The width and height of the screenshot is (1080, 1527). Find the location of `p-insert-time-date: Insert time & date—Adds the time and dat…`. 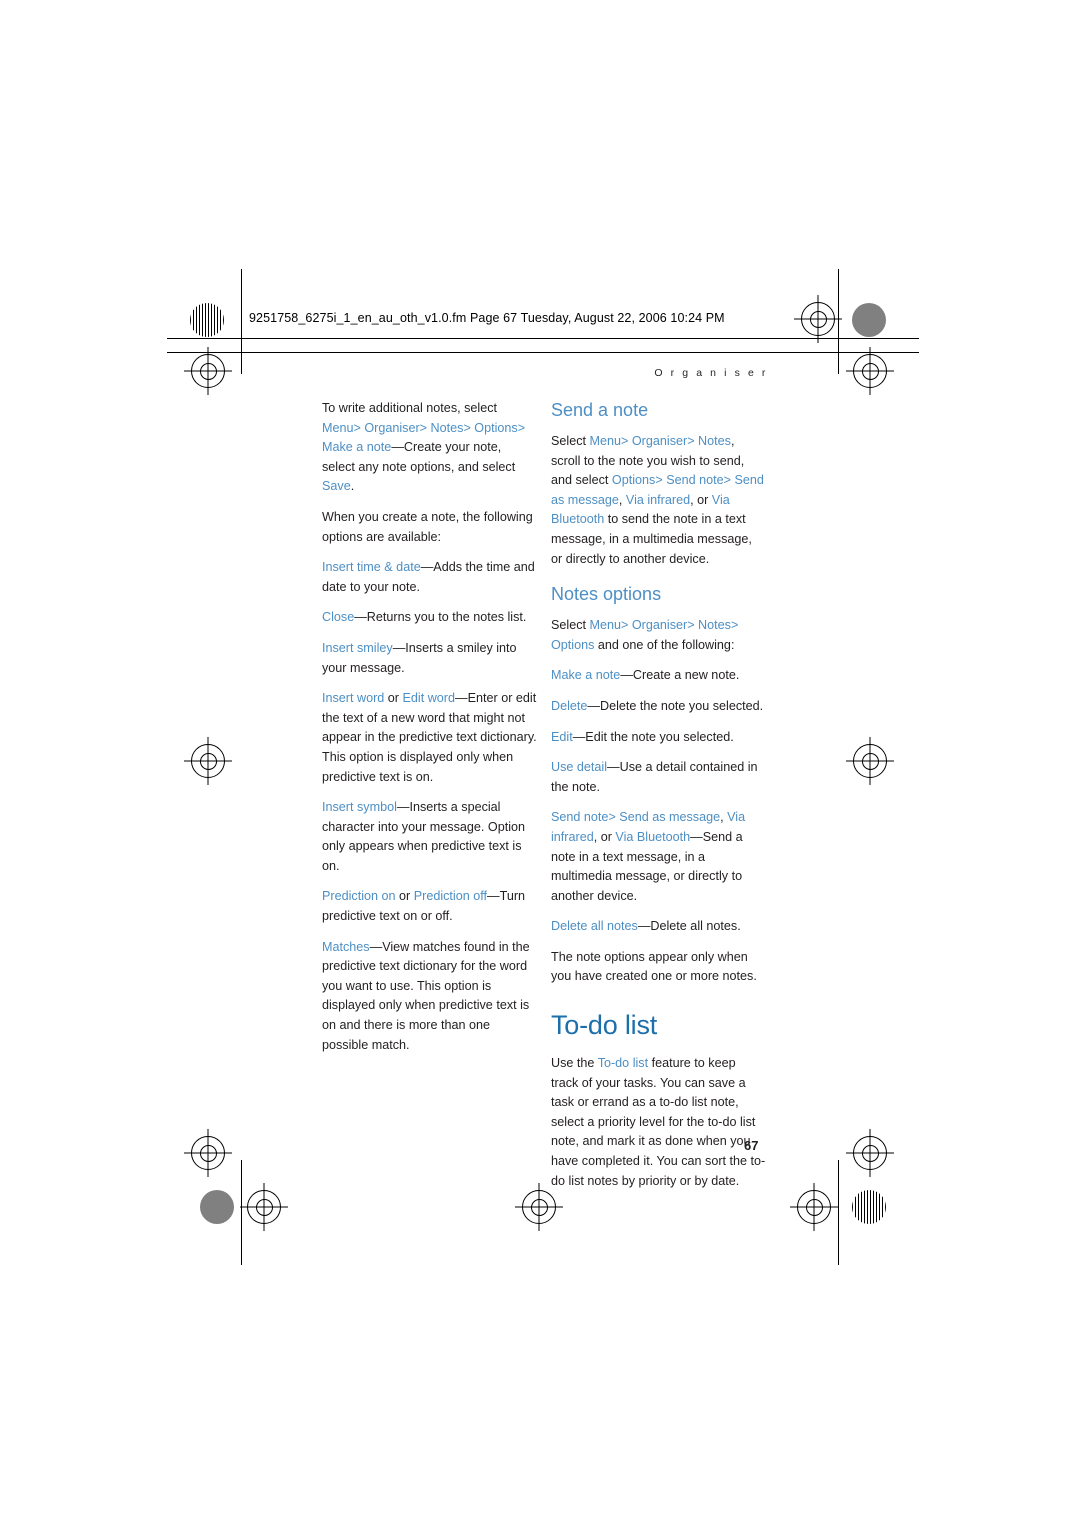

p-insert-time-date: Insert time & date—Adds the time and dat… is located at coordinates (429, 577).